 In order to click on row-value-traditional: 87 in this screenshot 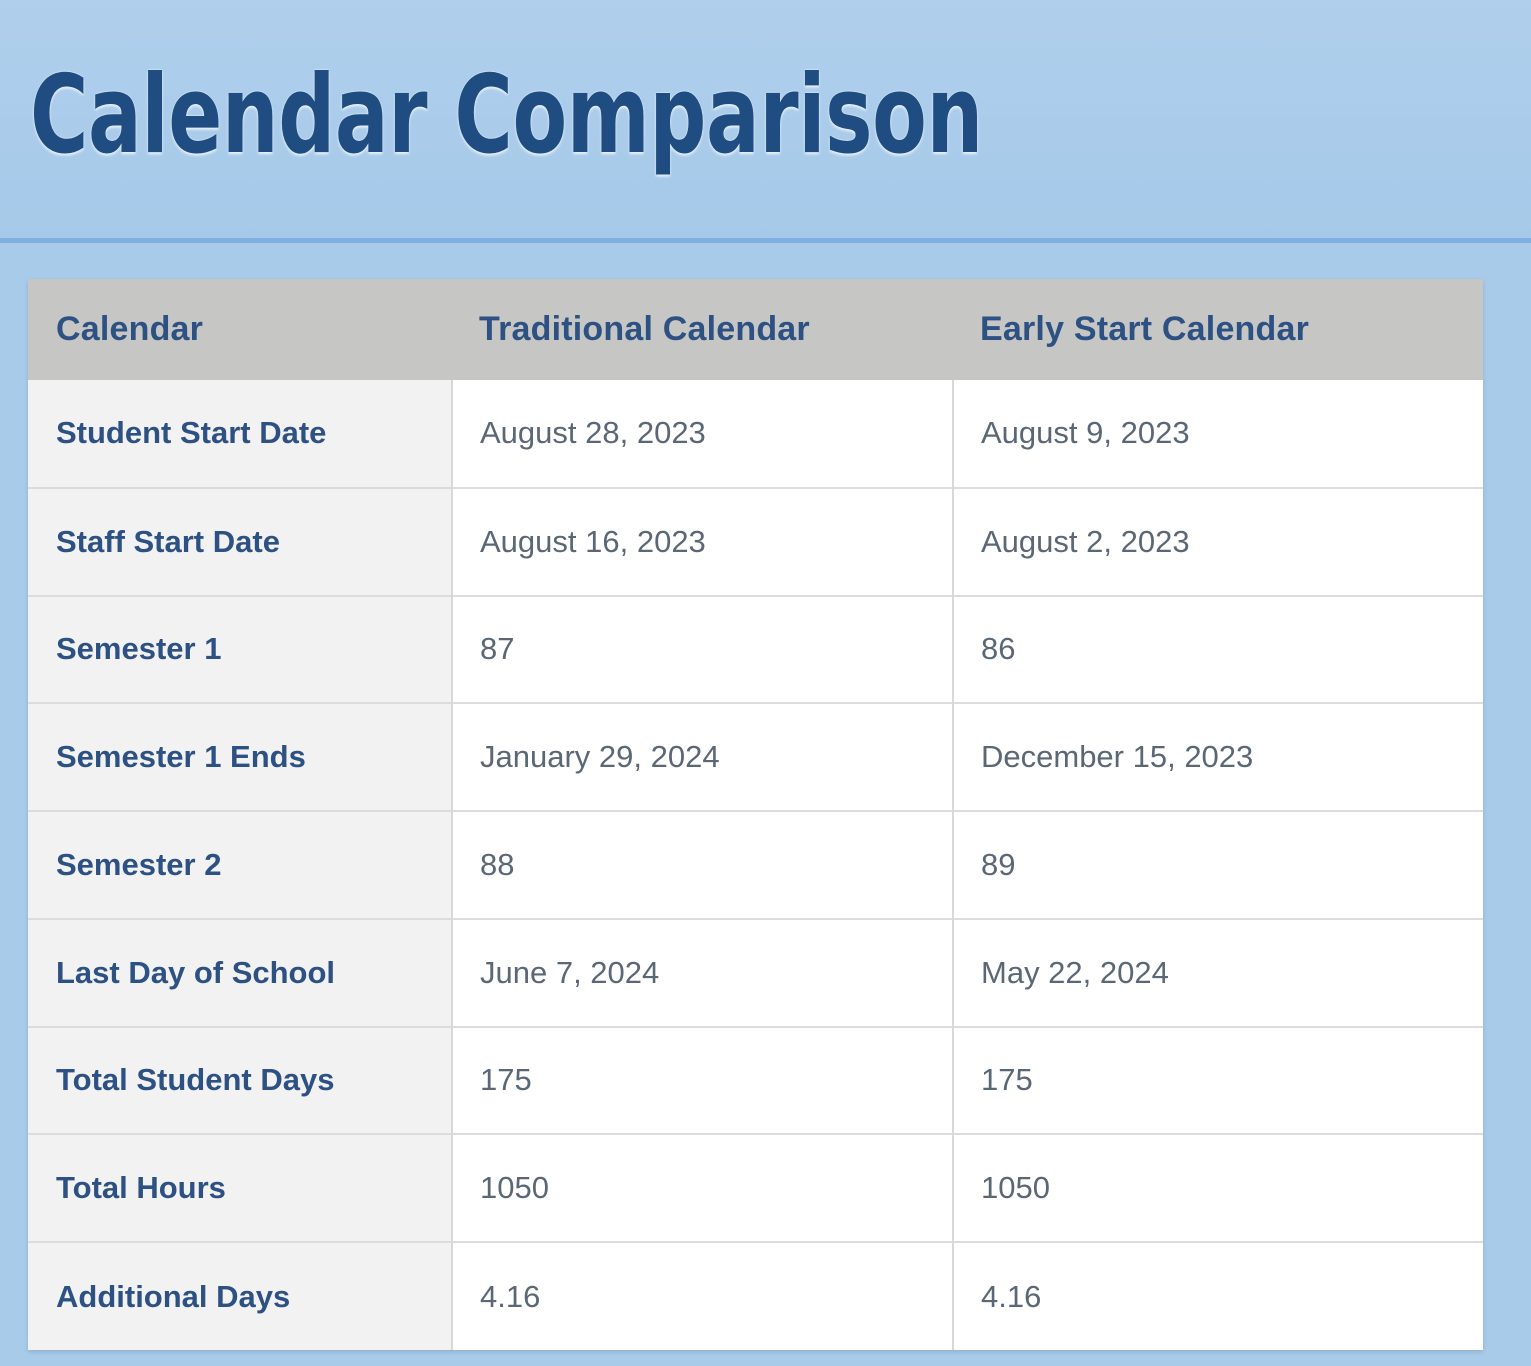, I will do `click(703, 649)`.